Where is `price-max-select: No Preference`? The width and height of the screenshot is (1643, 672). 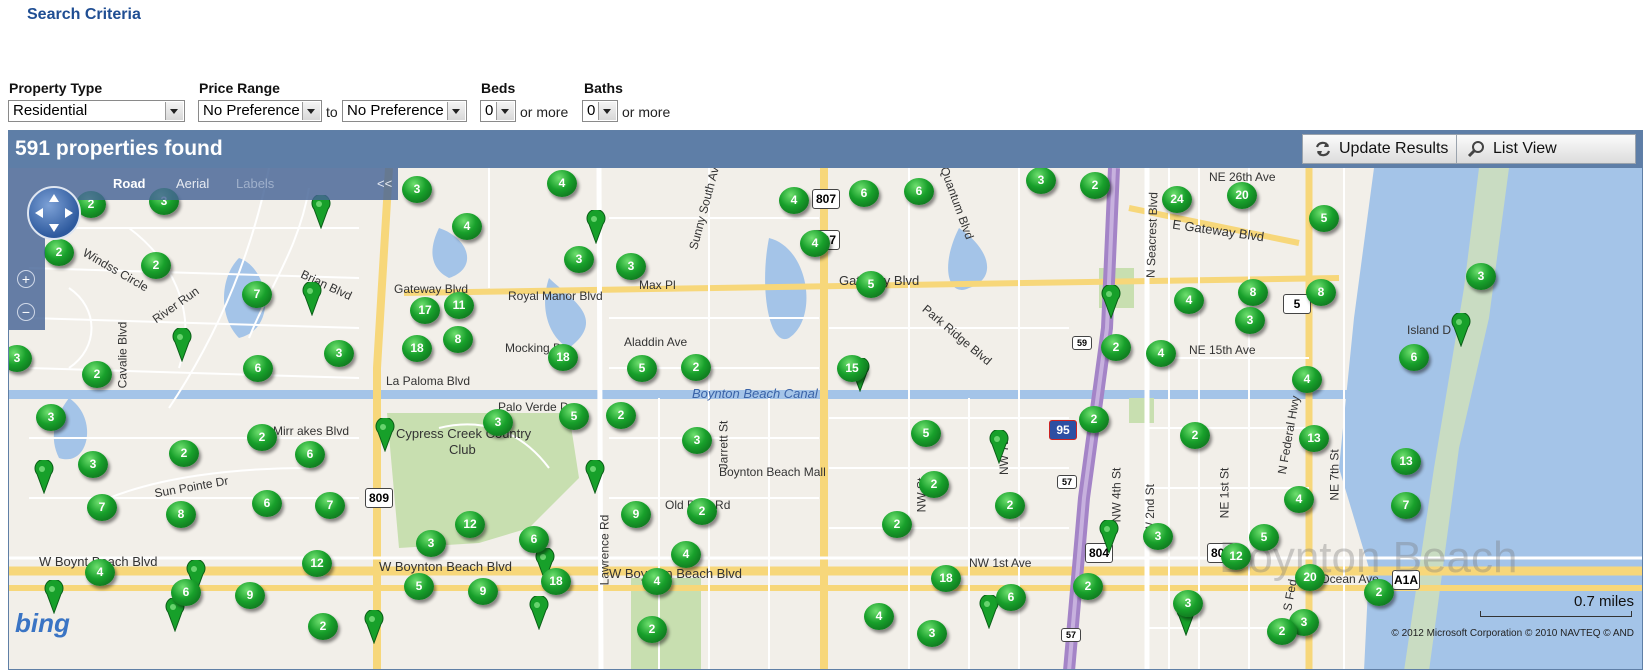
price-max-select: No Preference is located at coordinates (404, 111).